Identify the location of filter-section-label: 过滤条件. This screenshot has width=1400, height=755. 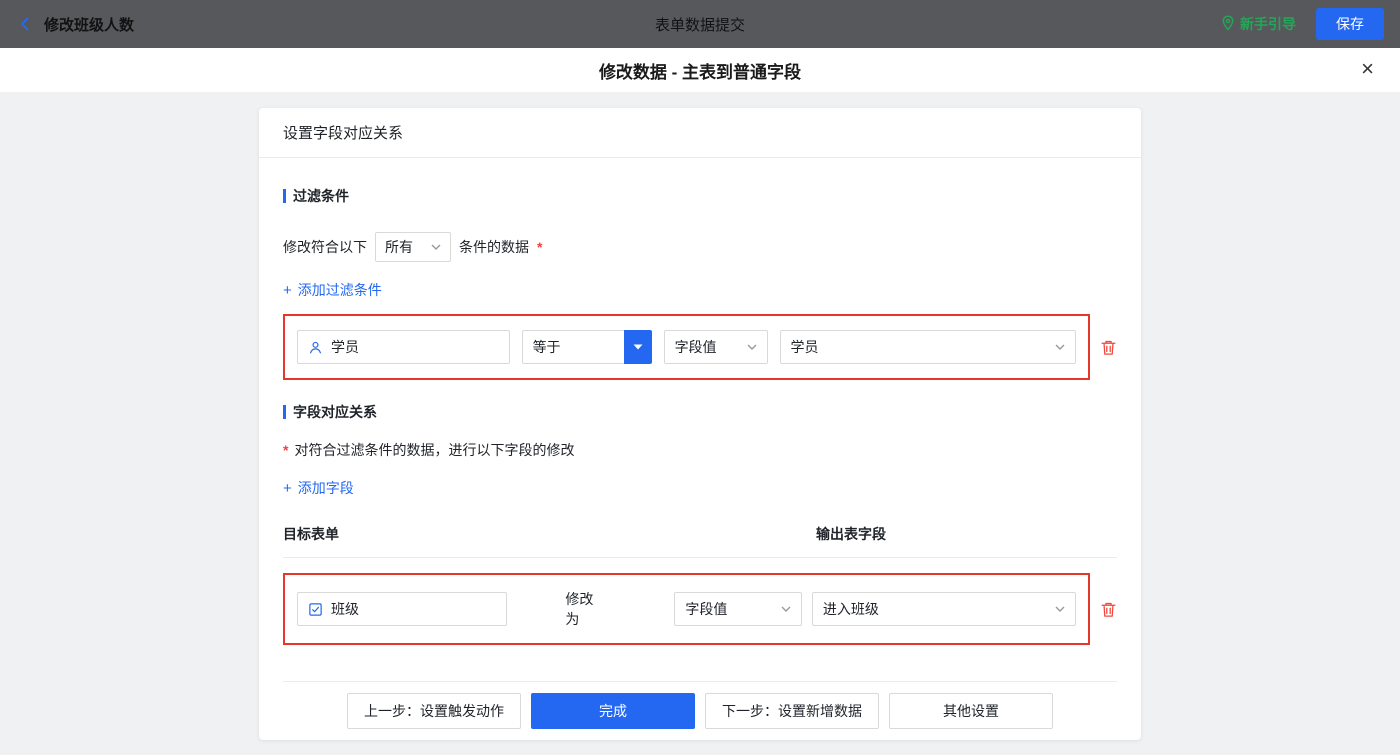
(321, 196).